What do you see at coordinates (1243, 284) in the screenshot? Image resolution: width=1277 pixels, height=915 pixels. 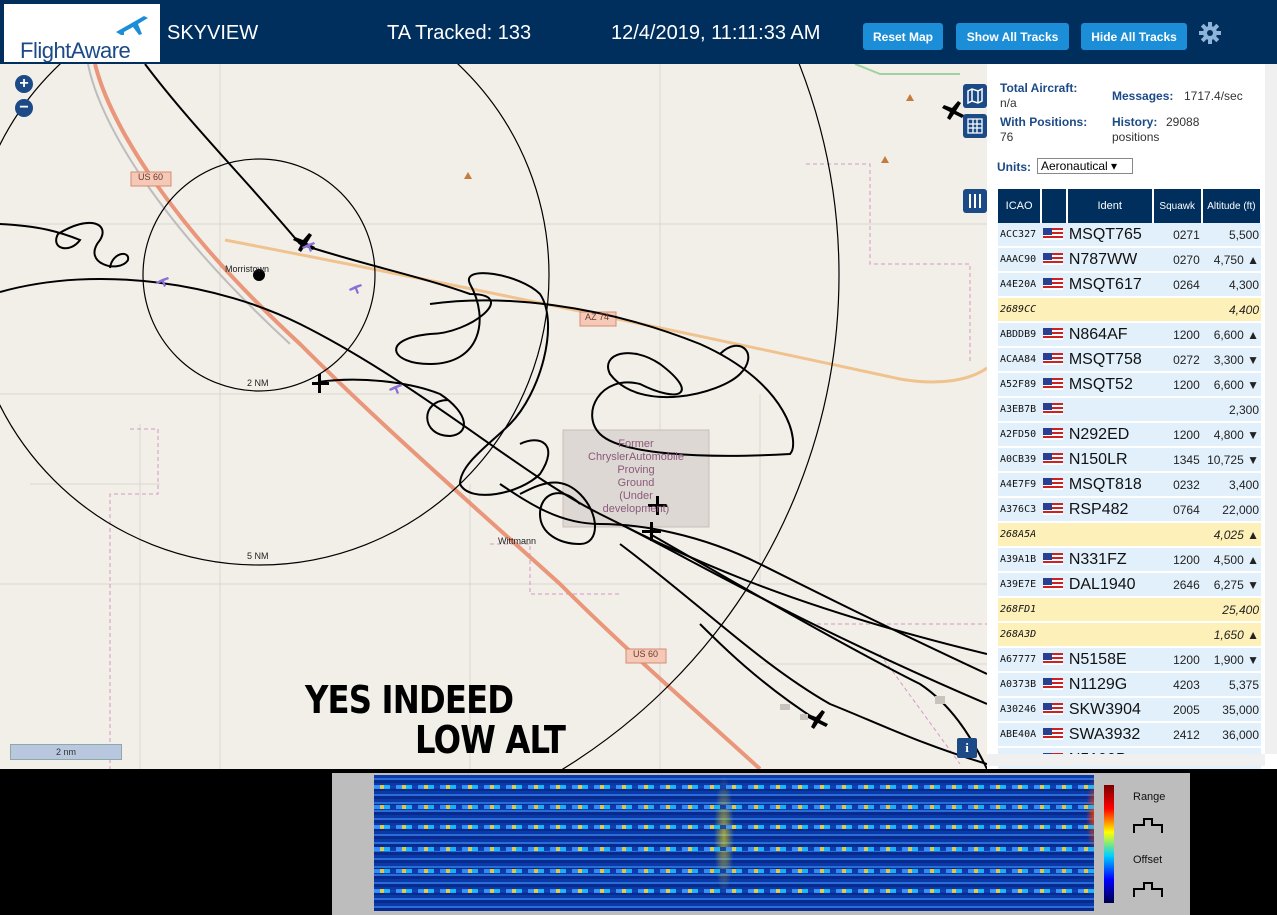 I see `altitude-value: 4,300` at bounding box center [1243, 284].